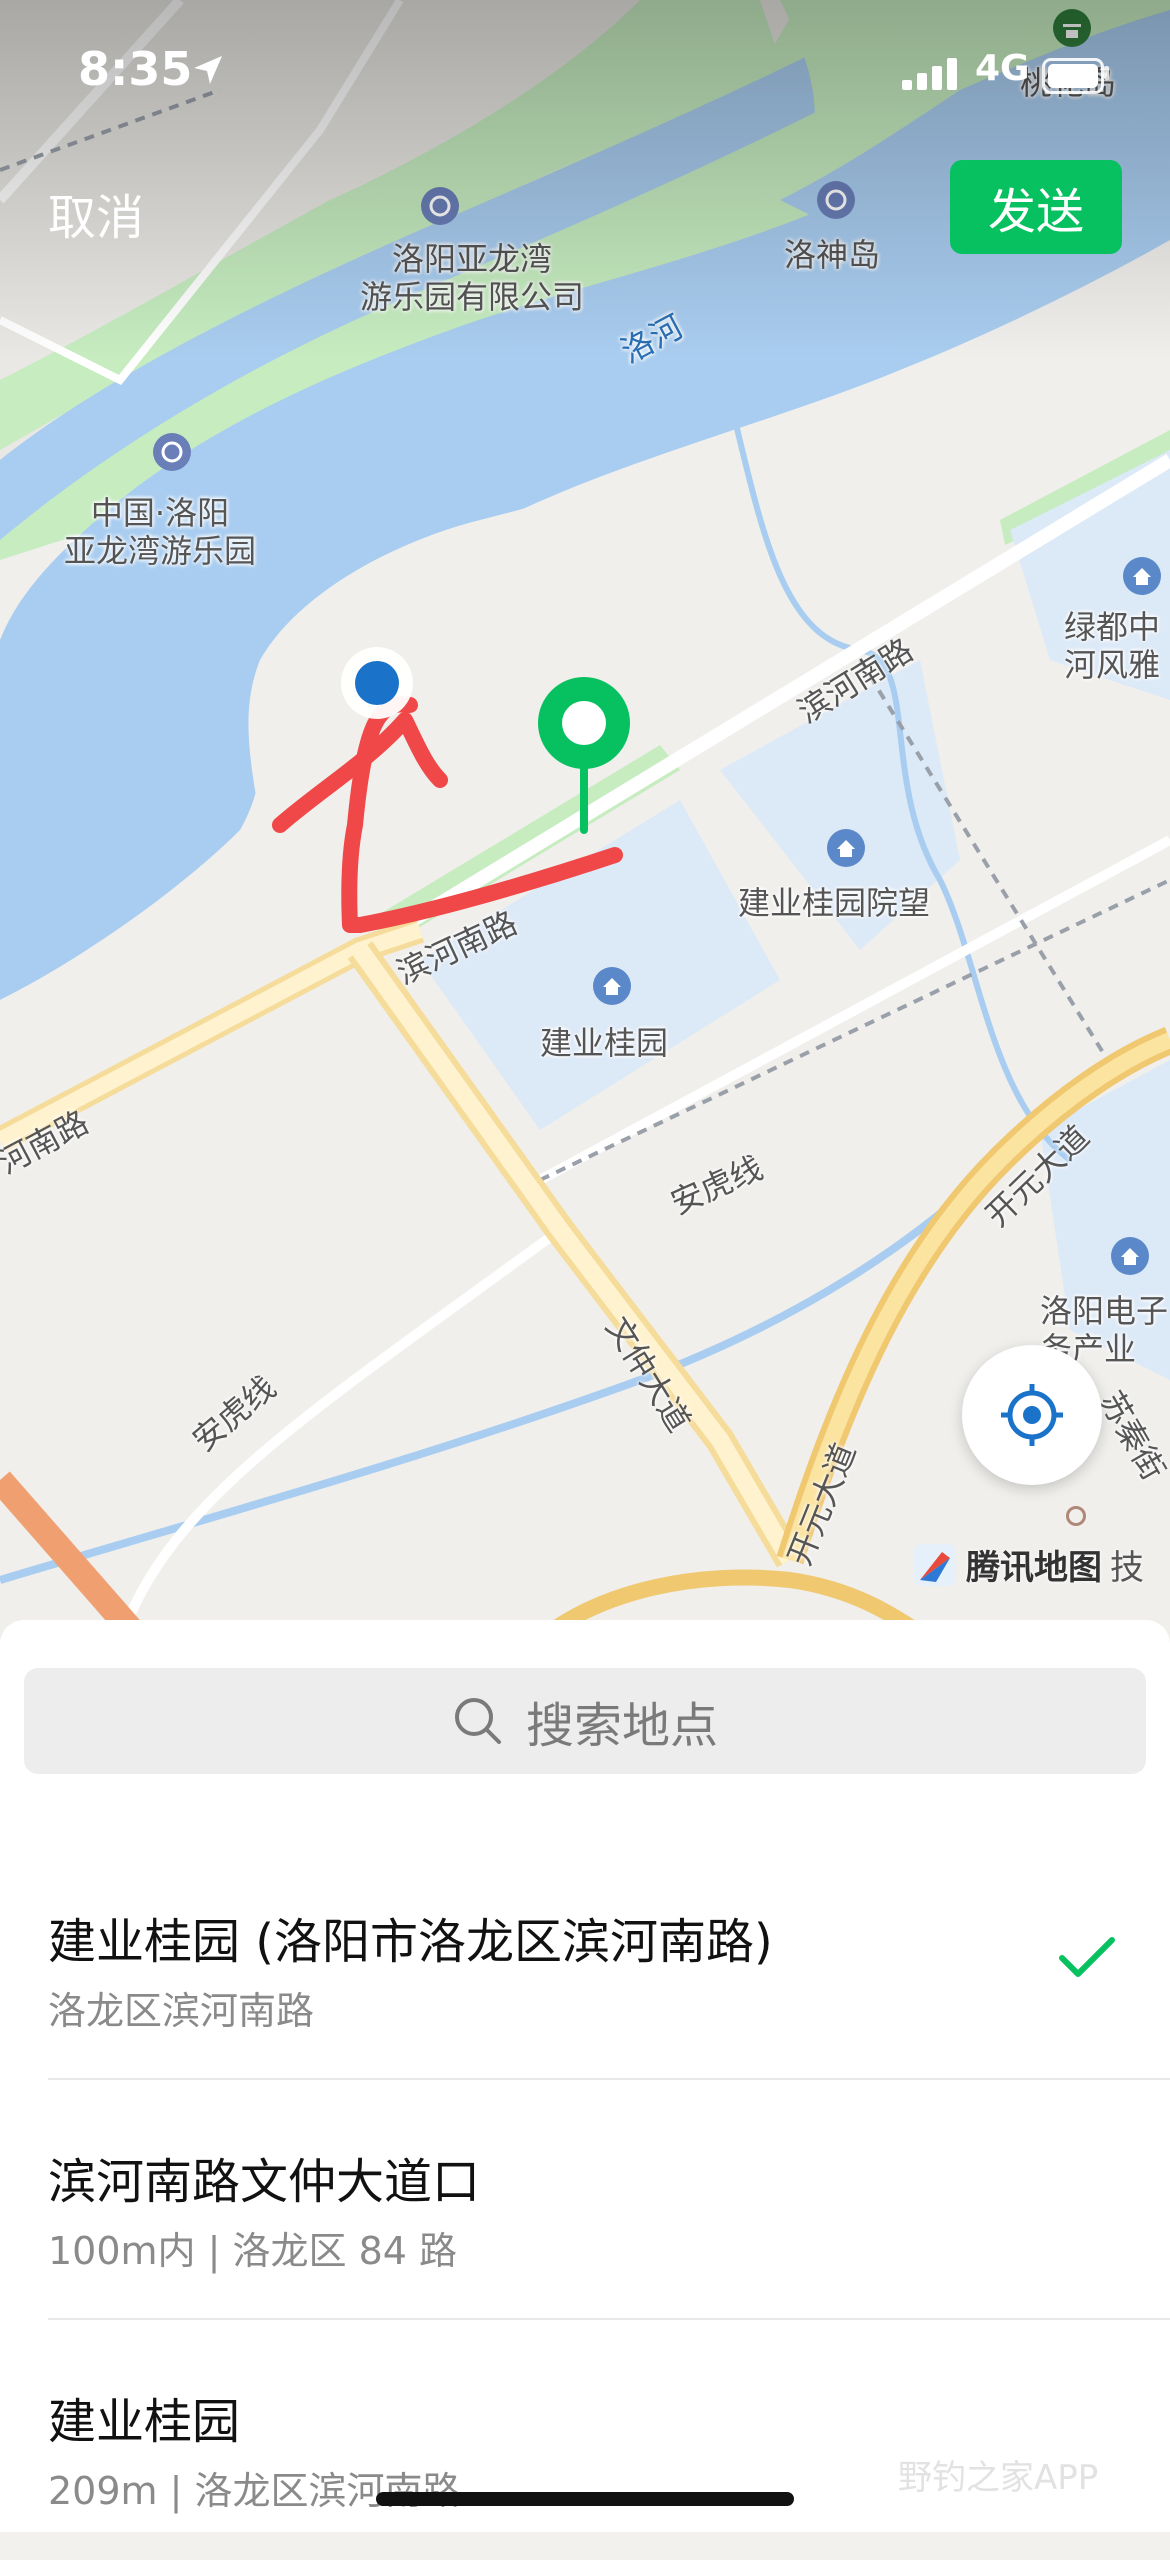  Describe the element at coordinates (144, 2422) in the screenshot. I see `place-title: 建业桂园` at that location.